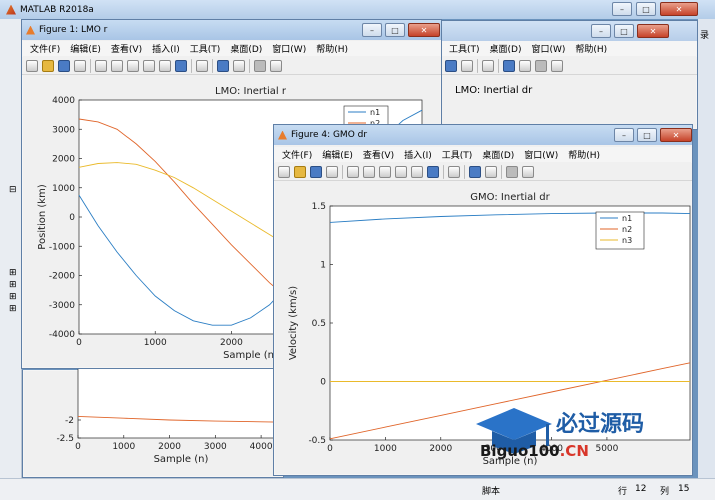 Image resolution: width=715 pixels, height=500 pixels. I want to click on app-close-button: ✕, so click(679, 9).